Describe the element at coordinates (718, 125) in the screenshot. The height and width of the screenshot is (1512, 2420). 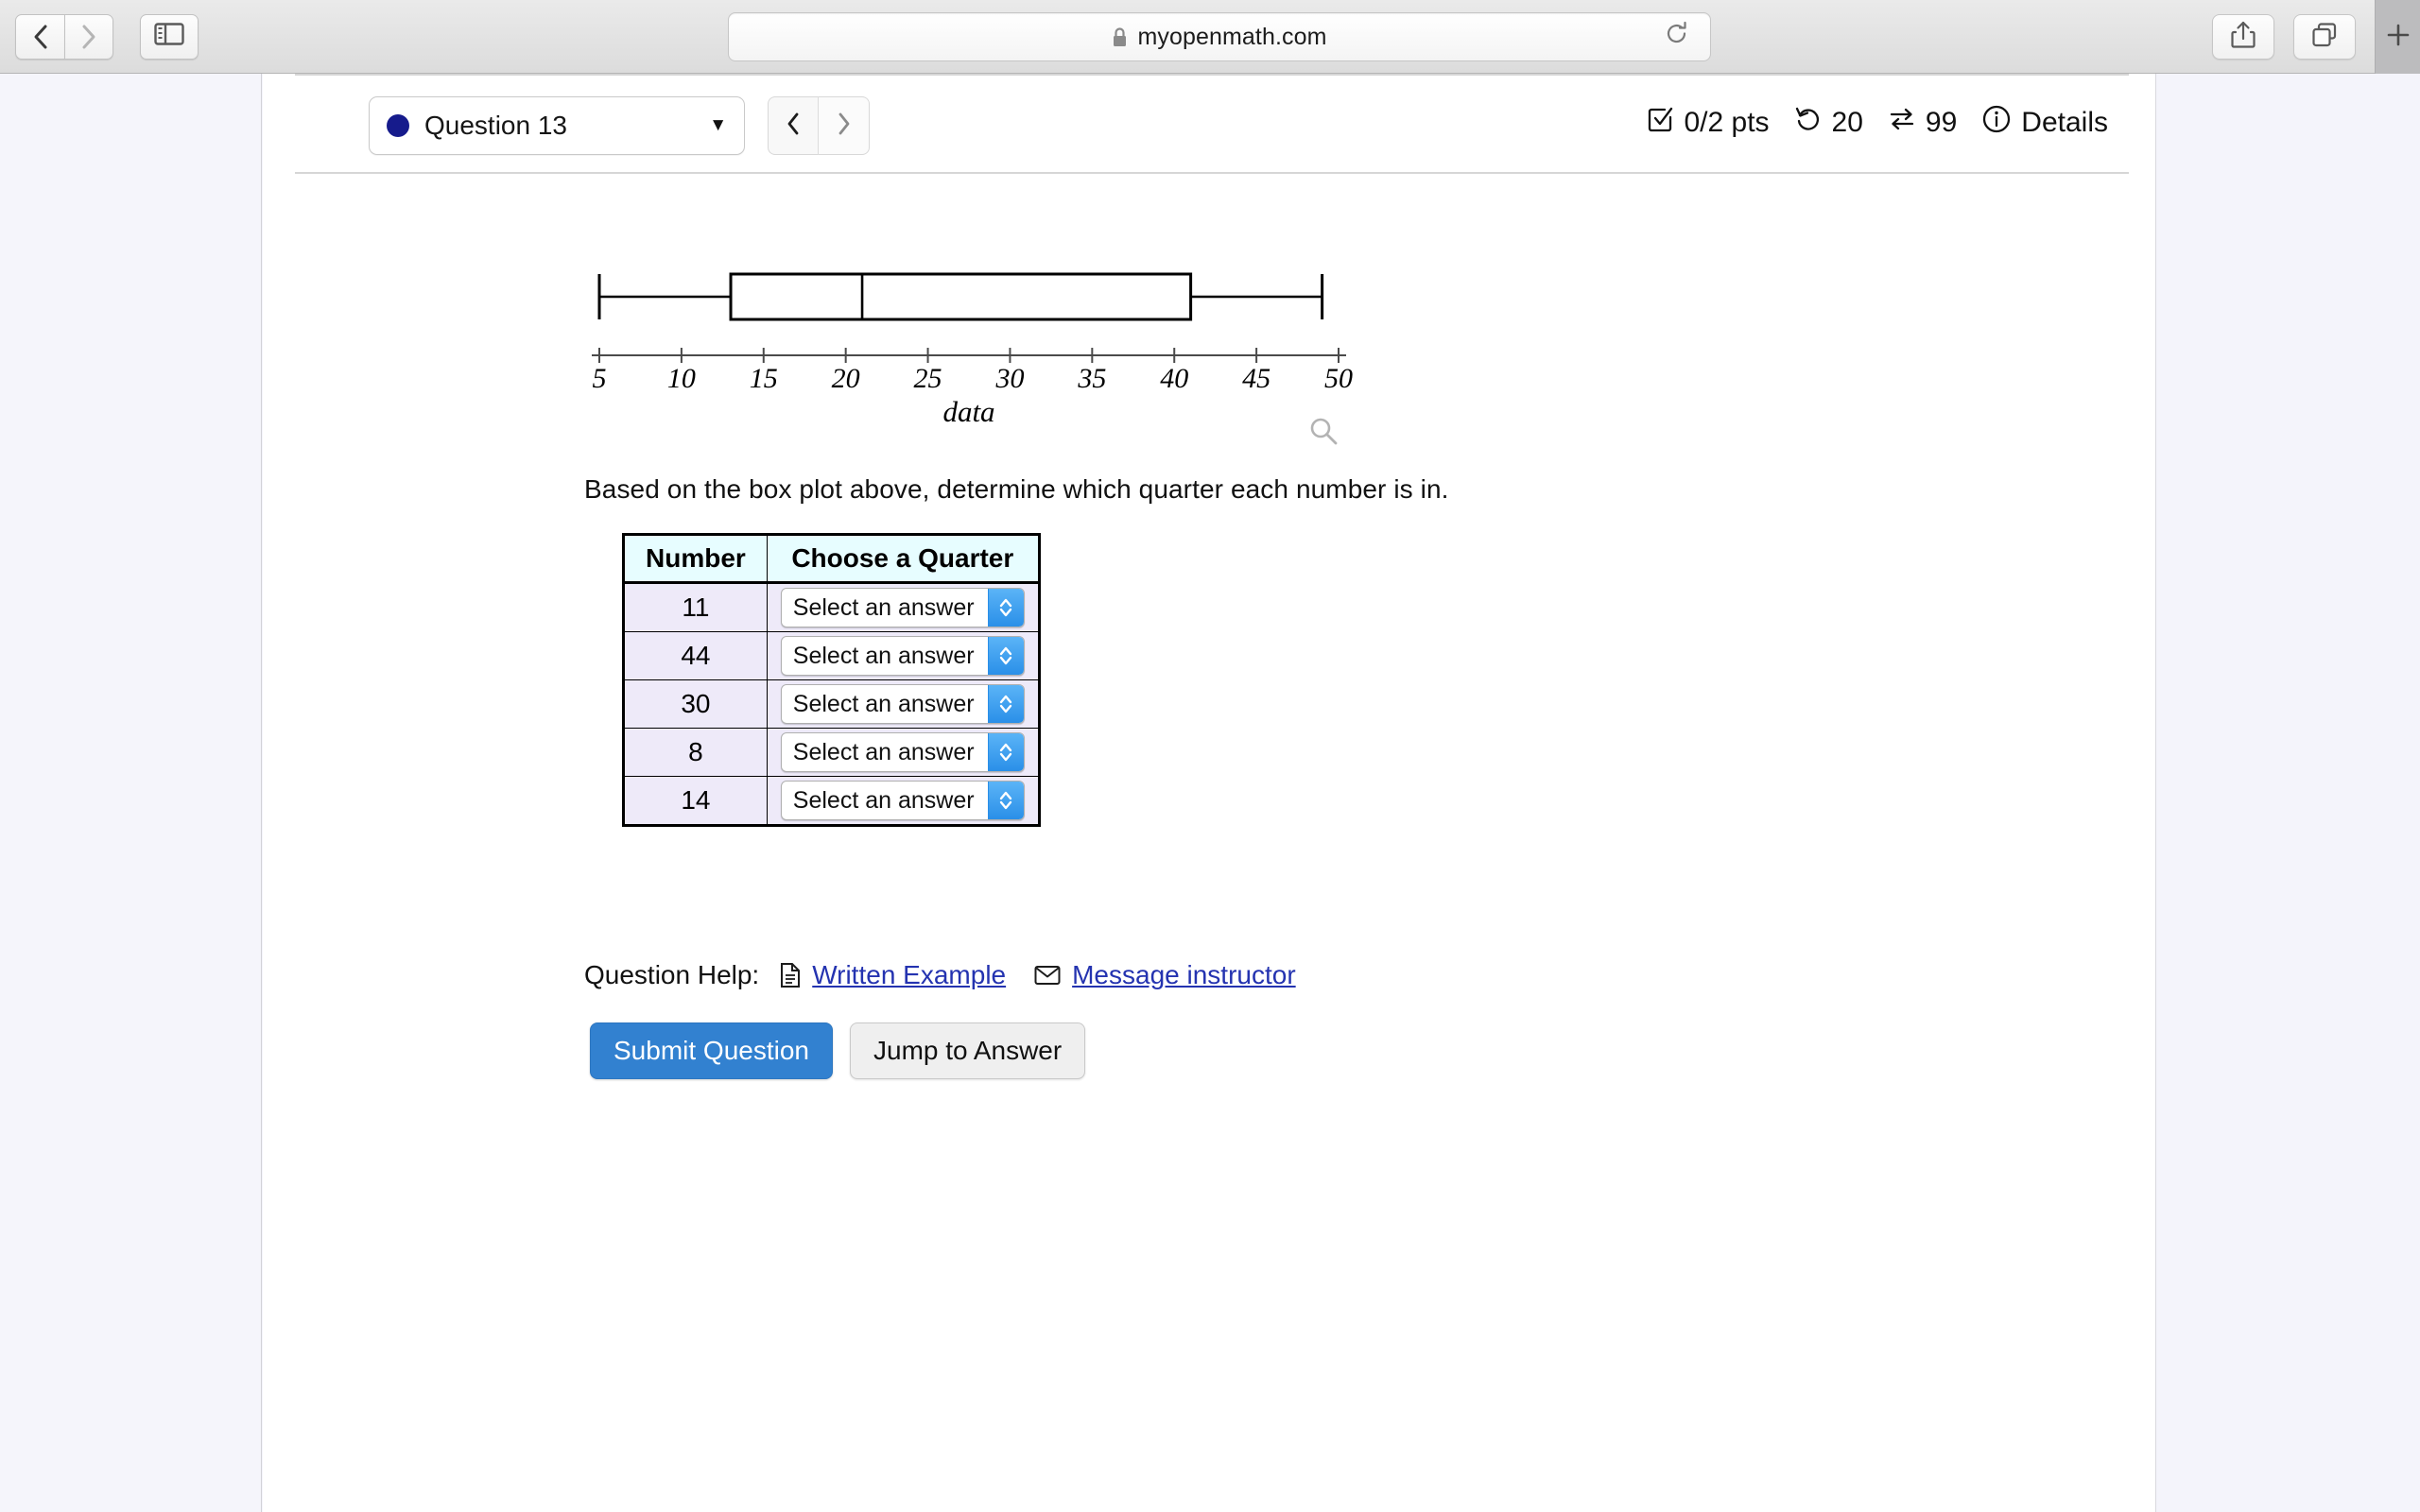
I see `chevron-down-icon: ▼` at that location.